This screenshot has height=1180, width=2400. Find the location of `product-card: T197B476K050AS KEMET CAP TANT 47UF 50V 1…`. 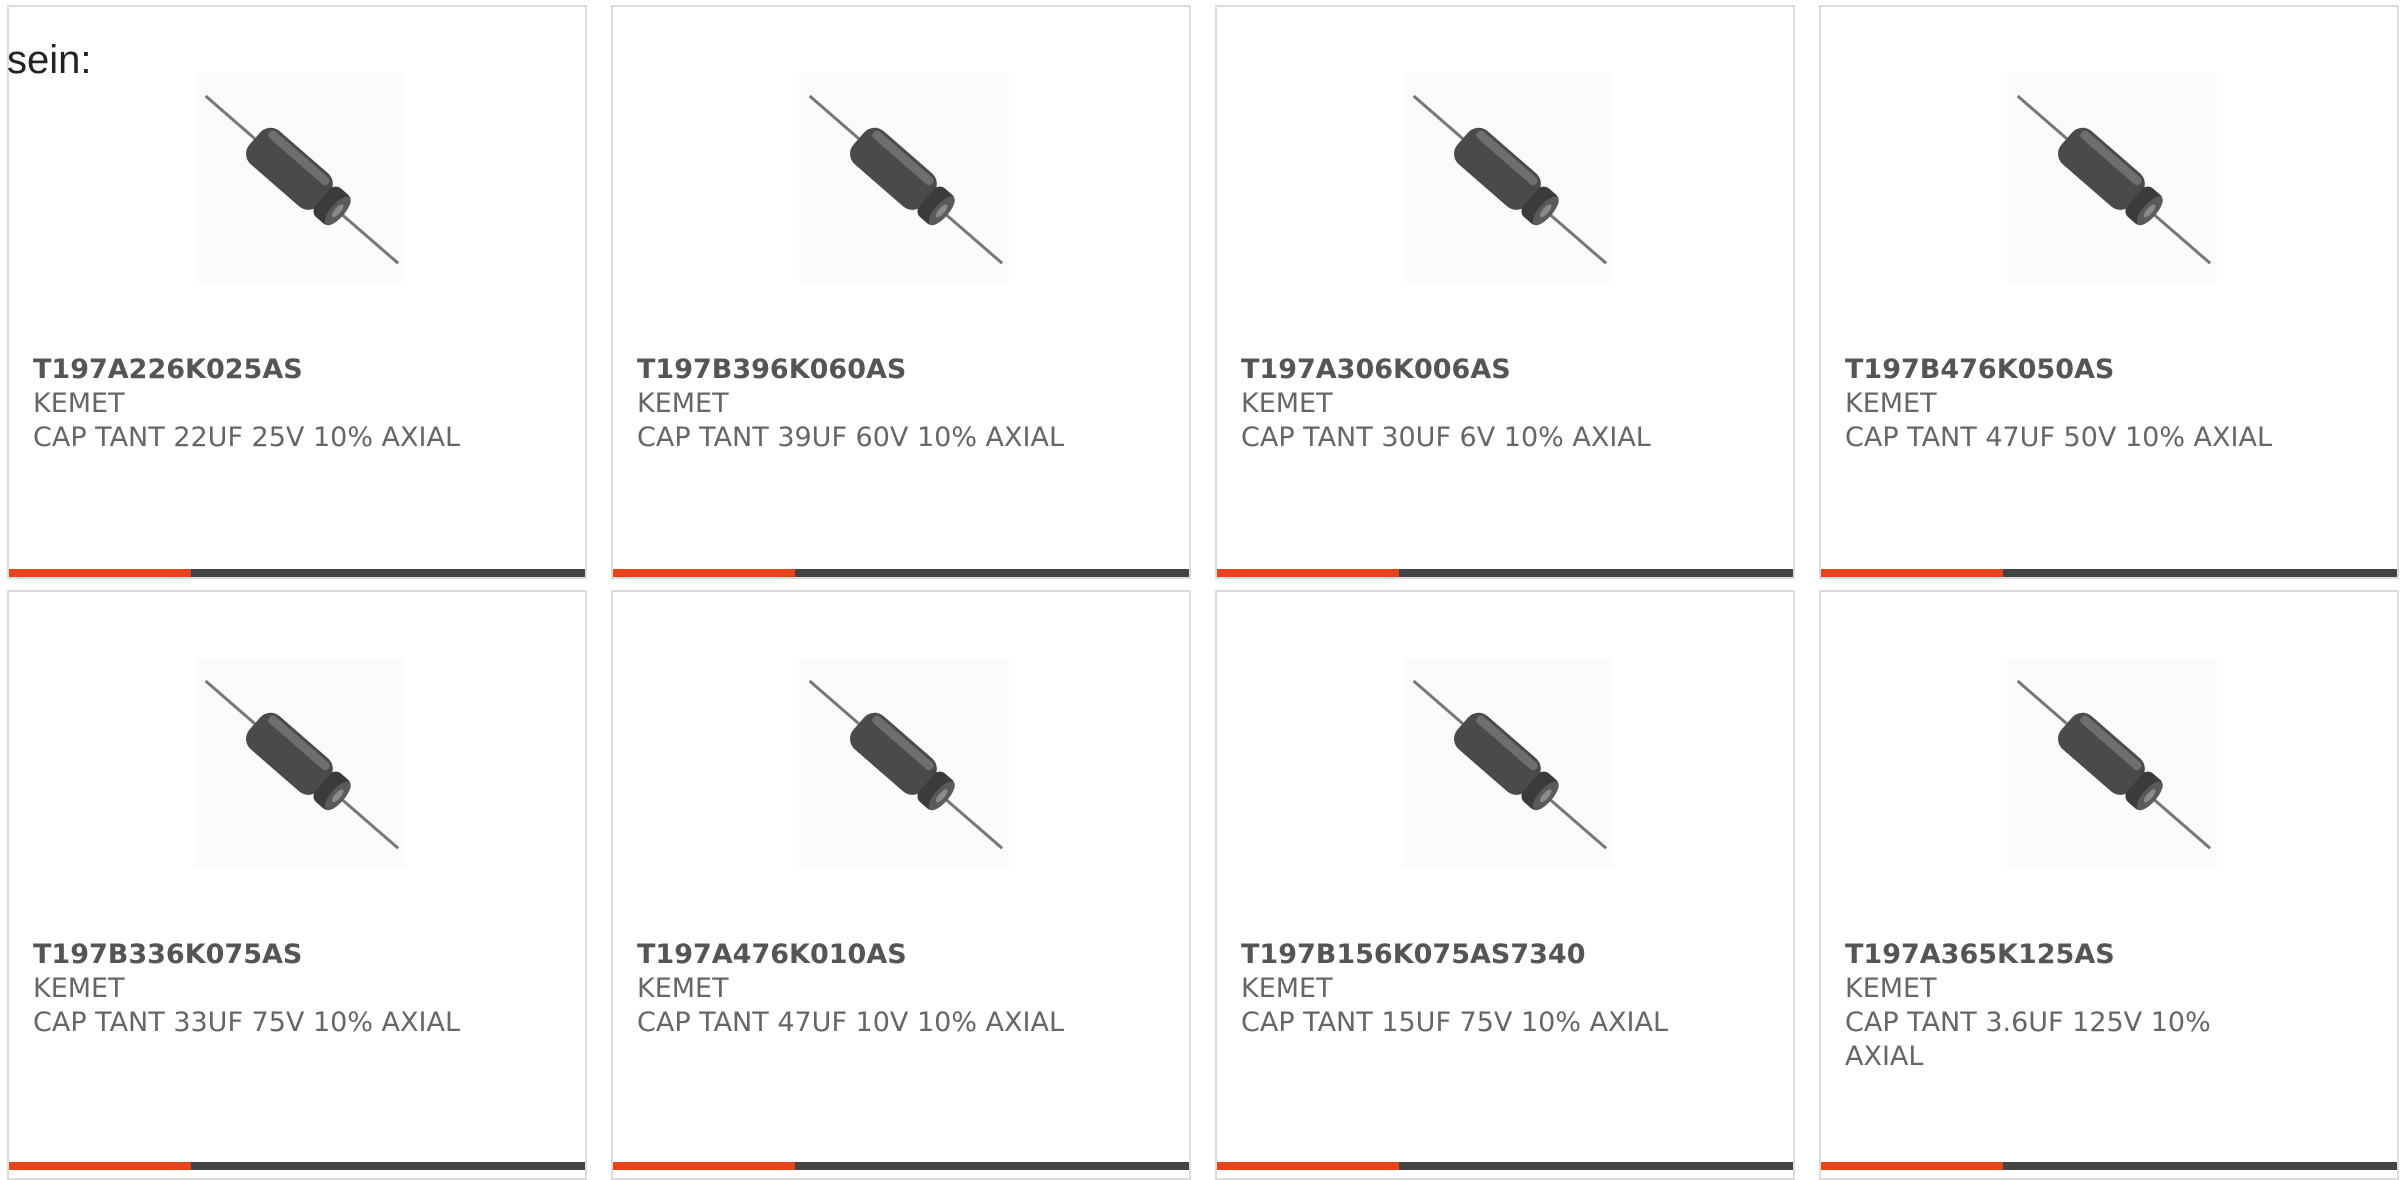

product-card: T197B476K050AS KEMET CAP TANT 47UF 50V 1… is located at coordinates (2109, 292).